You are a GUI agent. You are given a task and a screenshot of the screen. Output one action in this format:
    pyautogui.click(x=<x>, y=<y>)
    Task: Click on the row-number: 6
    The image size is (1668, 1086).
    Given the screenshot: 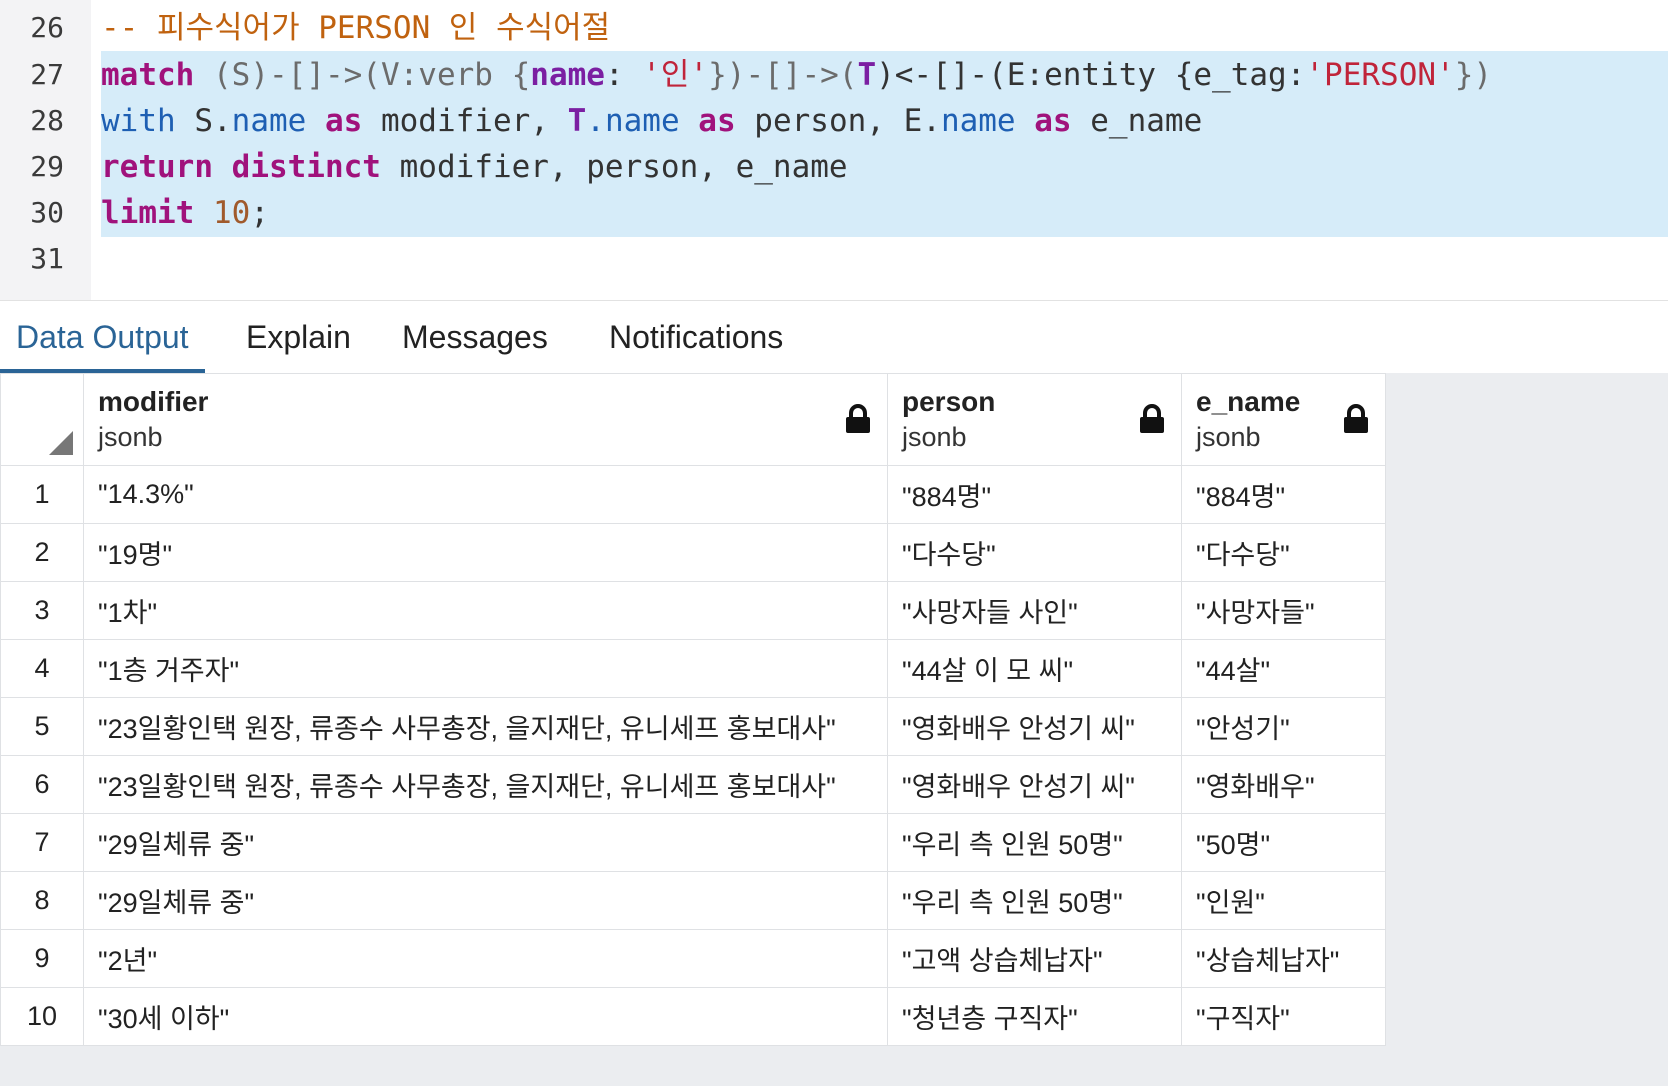 What is the action you would take?
    pyautogui.click(x=42, y=784)
    